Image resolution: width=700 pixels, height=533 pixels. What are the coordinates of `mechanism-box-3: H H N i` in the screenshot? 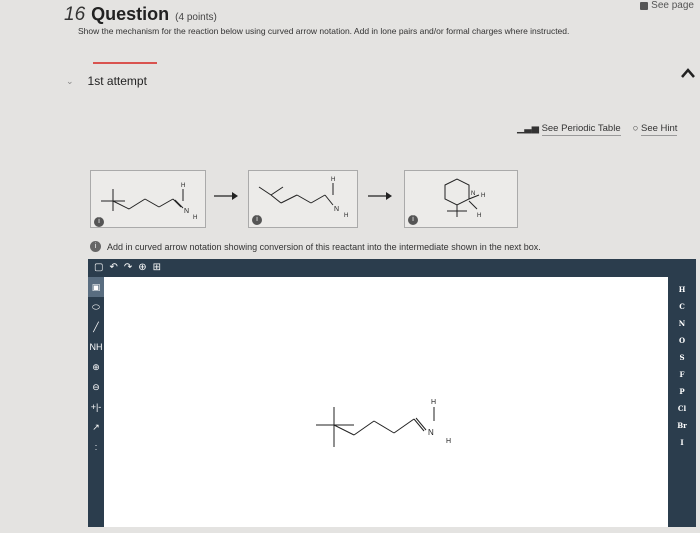 It's located at (461, 199).